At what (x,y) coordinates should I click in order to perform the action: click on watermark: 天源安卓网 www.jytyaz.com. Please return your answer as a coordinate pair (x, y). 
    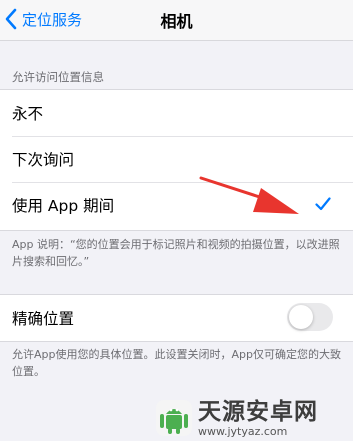
    Looking at the image, I should click on (252, 418).